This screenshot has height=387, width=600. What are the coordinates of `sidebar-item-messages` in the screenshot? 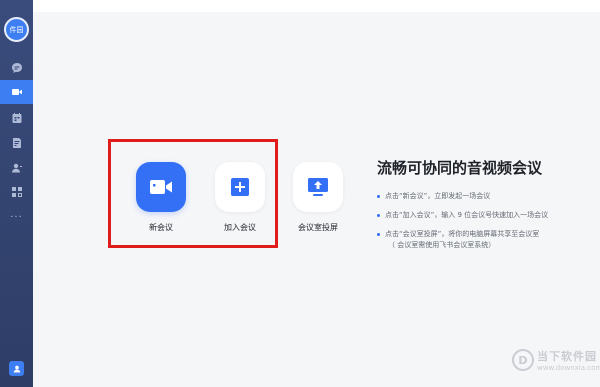 It's located at (16, 68).